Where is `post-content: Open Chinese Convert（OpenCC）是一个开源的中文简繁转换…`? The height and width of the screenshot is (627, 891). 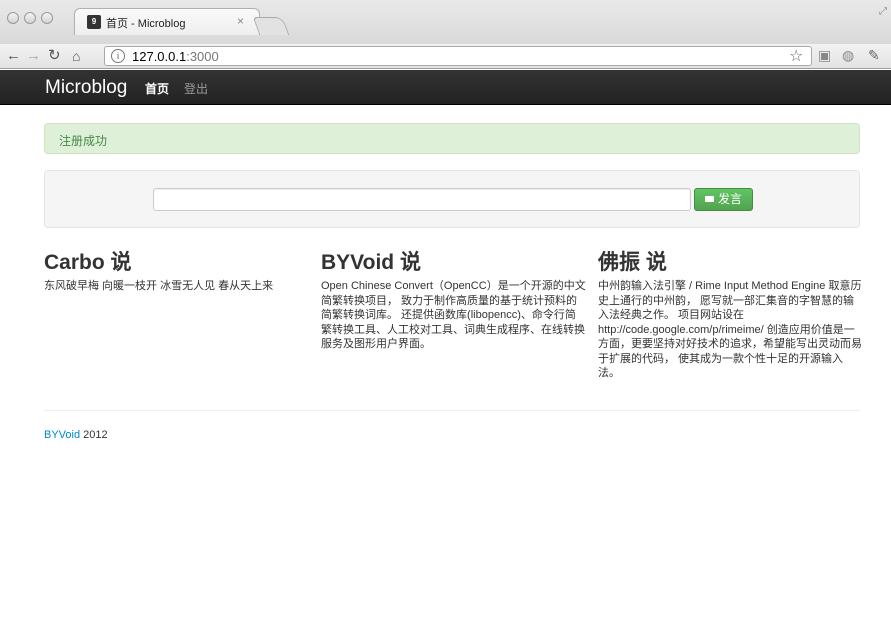 post-content: Open Chinese Convert（OpenCC）是一个开源的中文简繁转换… is located at coordinates (453, 315).